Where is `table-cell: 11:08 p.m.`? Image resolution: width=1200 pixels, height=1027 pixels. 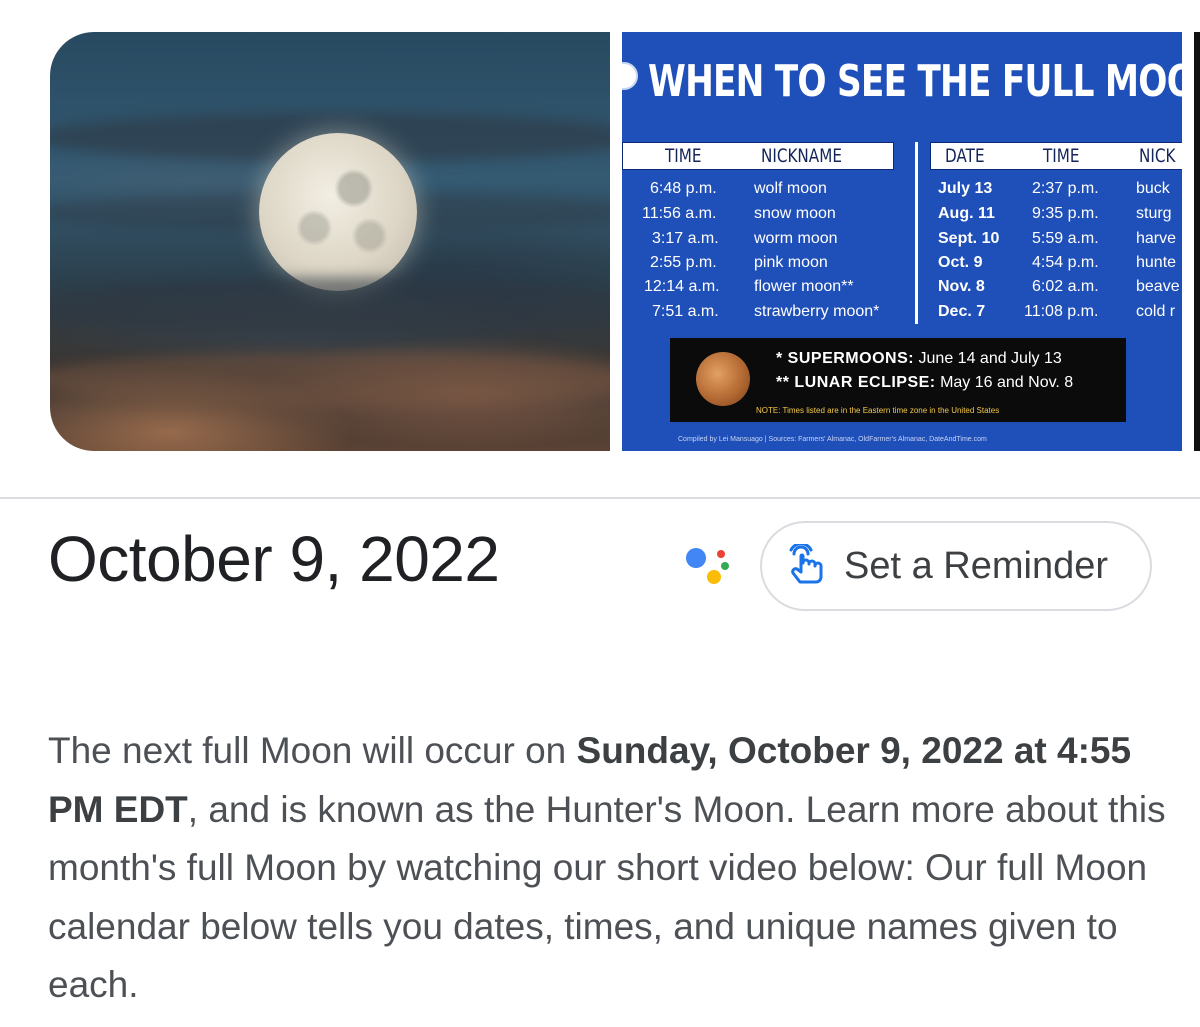 table-cell: 11:08 p.m. is located at coordinates (1061, 311).